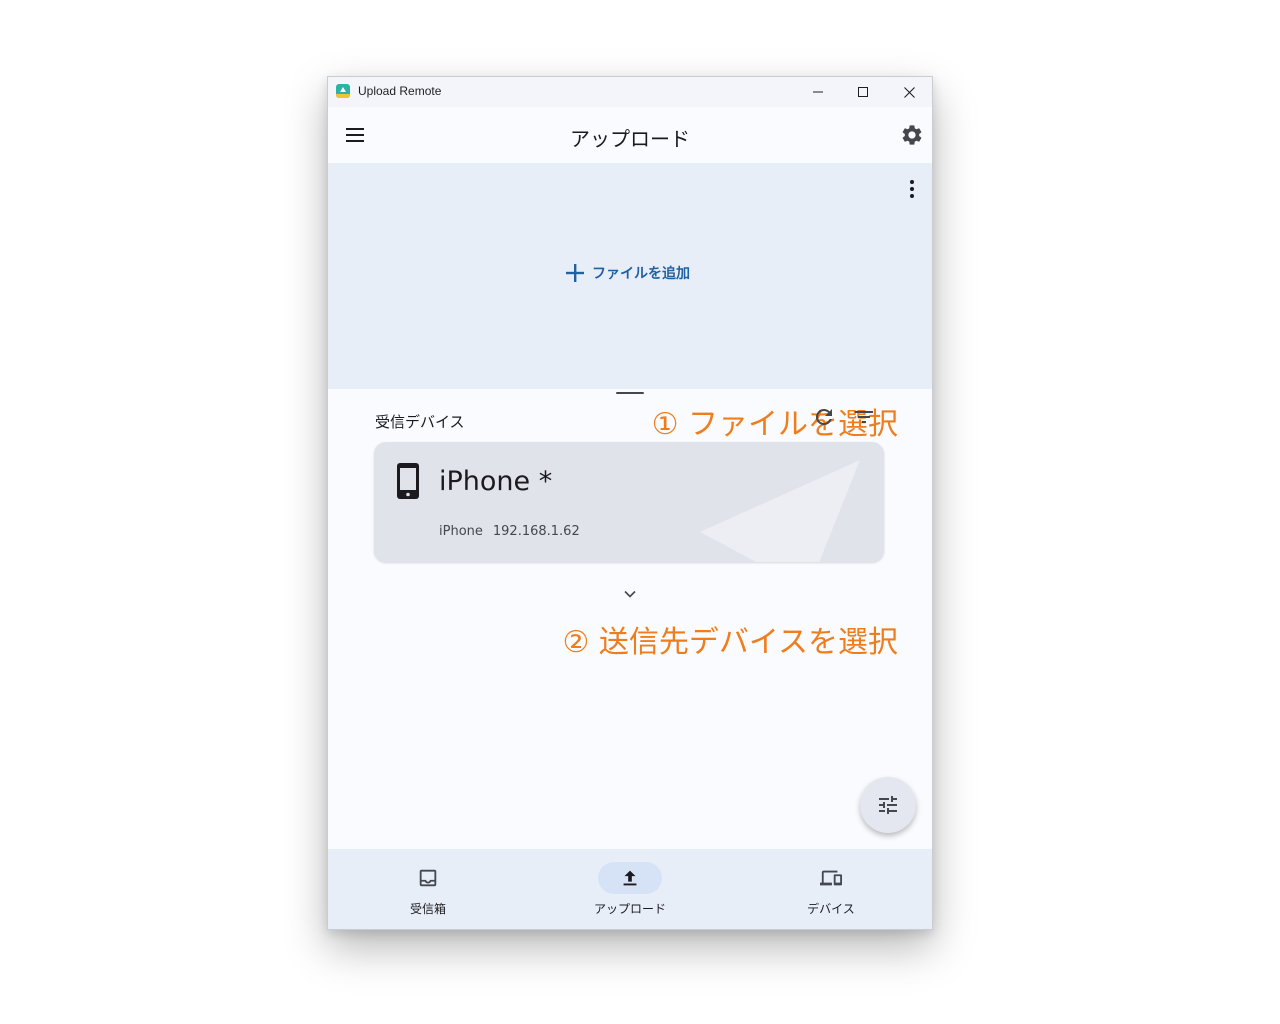  Describe the element at coordinates (831, 909) in the screenshot. I see `nav-label-devices: デバイス` at that location.